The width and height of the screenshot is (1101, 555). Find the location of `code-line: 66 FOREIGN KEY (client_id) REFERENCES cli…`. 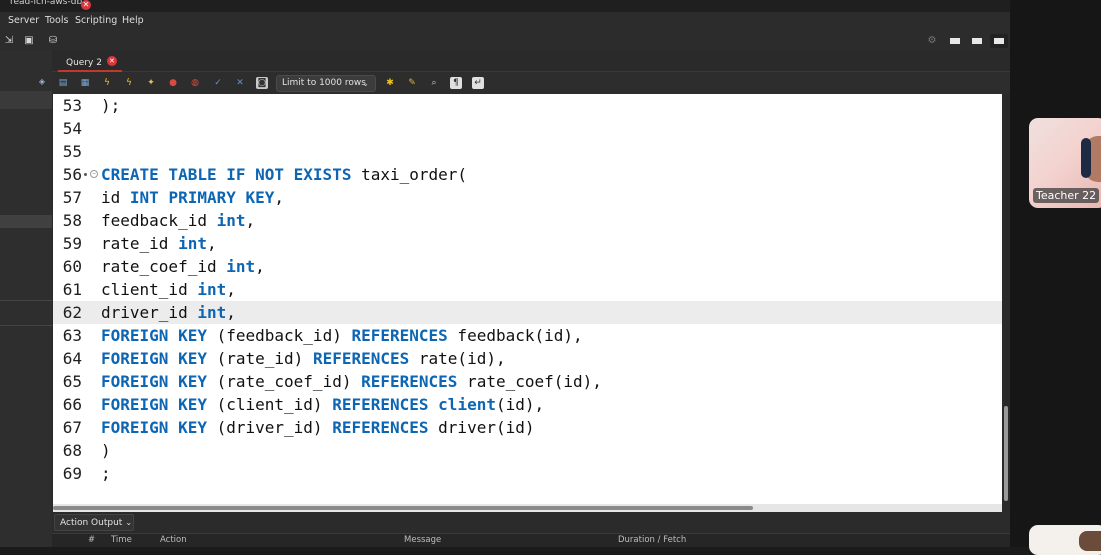

code-line: 66 FOREIGN KEY (client_id) REFERENCES cli… is located at coordinates (527, 404).